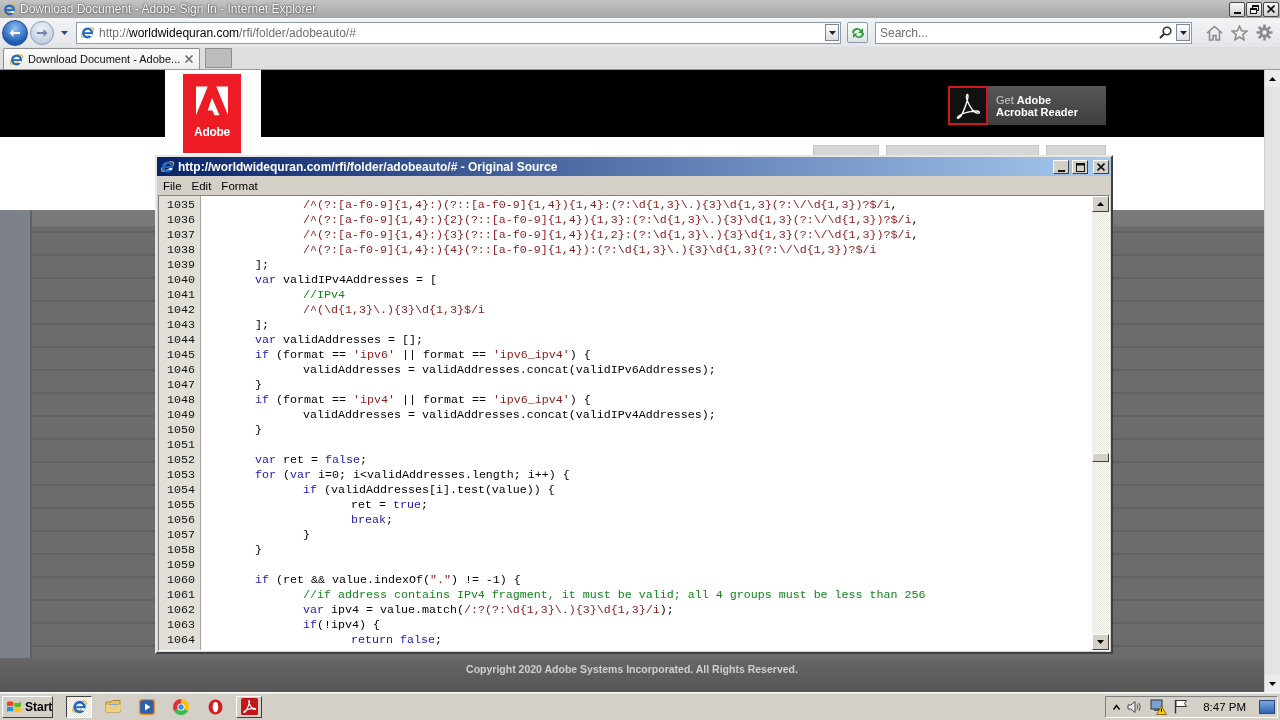 The image size is (1280, 720). I want to click on adobe-logo: Adobe, so click(212, 113).